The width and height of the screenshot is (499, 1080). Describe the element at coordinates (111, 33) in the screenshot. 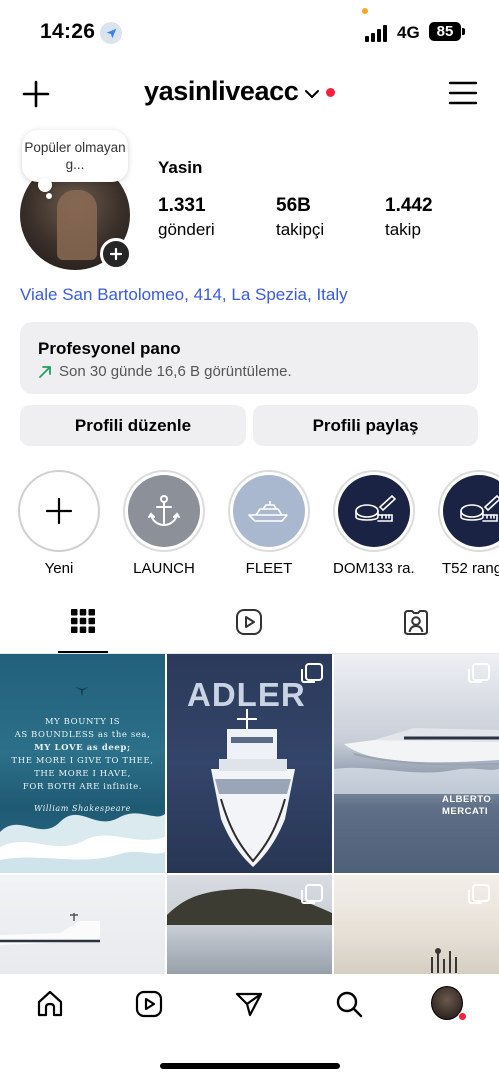

I see `location-arrow-icon` at that location.